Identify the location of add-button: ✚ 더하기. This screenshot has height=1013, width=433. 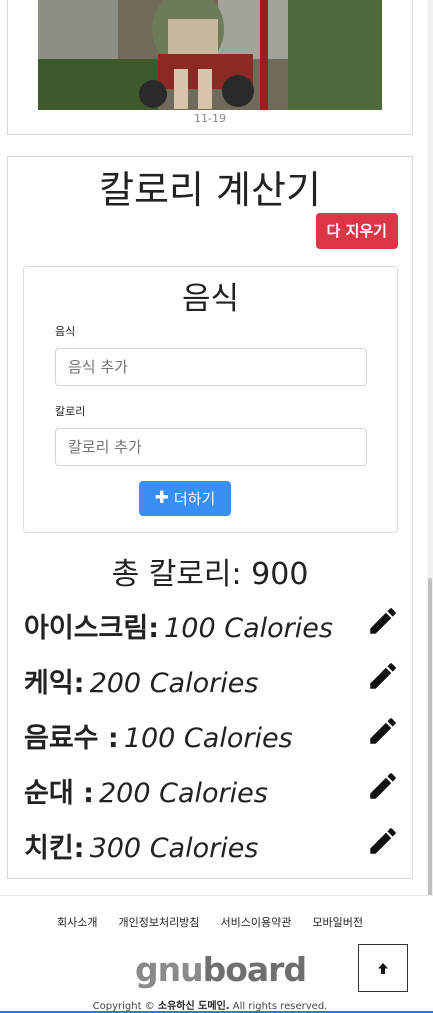
(185, 498).